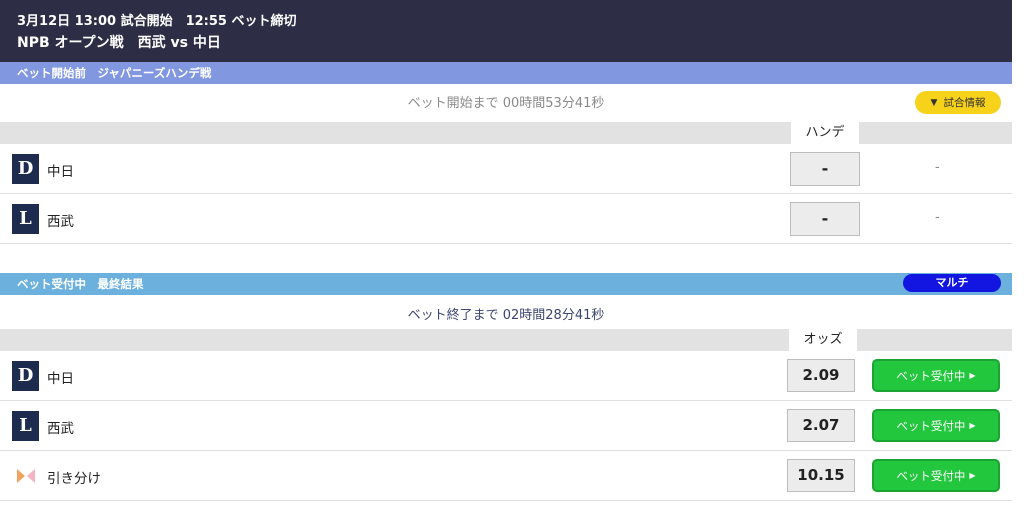 Image resolution: width=1024 pixels, height=524 pixels. What do you see at coordinates (506, 103) in the screenshot?
I see `handicap-countdown: ベット開始まで 00時間53分41秒` at bounding box center [506, 103].